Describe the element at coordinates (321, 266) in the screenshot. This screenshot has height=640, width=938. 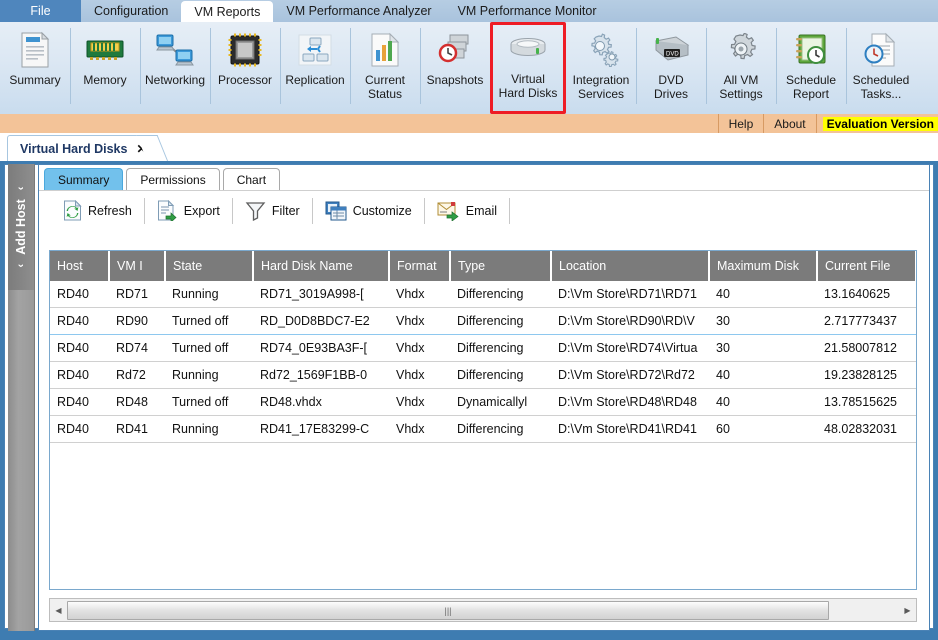
I see `column-header-hard-disk-name: Hard Disk Name` at that location.